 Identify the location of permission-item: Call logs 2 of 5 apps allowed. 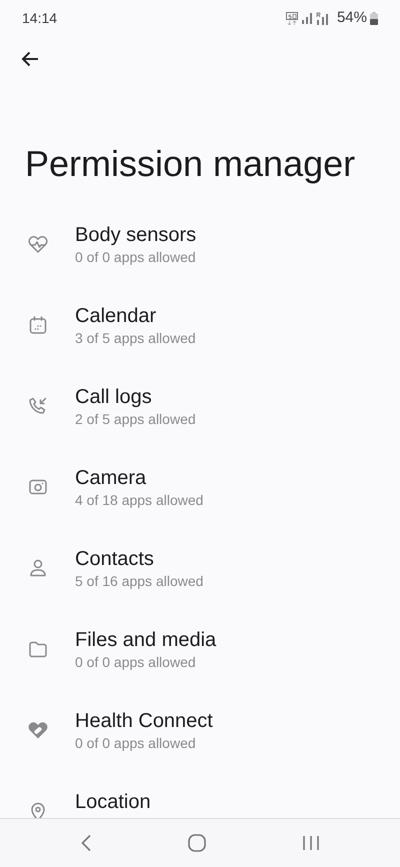
(200, 418).